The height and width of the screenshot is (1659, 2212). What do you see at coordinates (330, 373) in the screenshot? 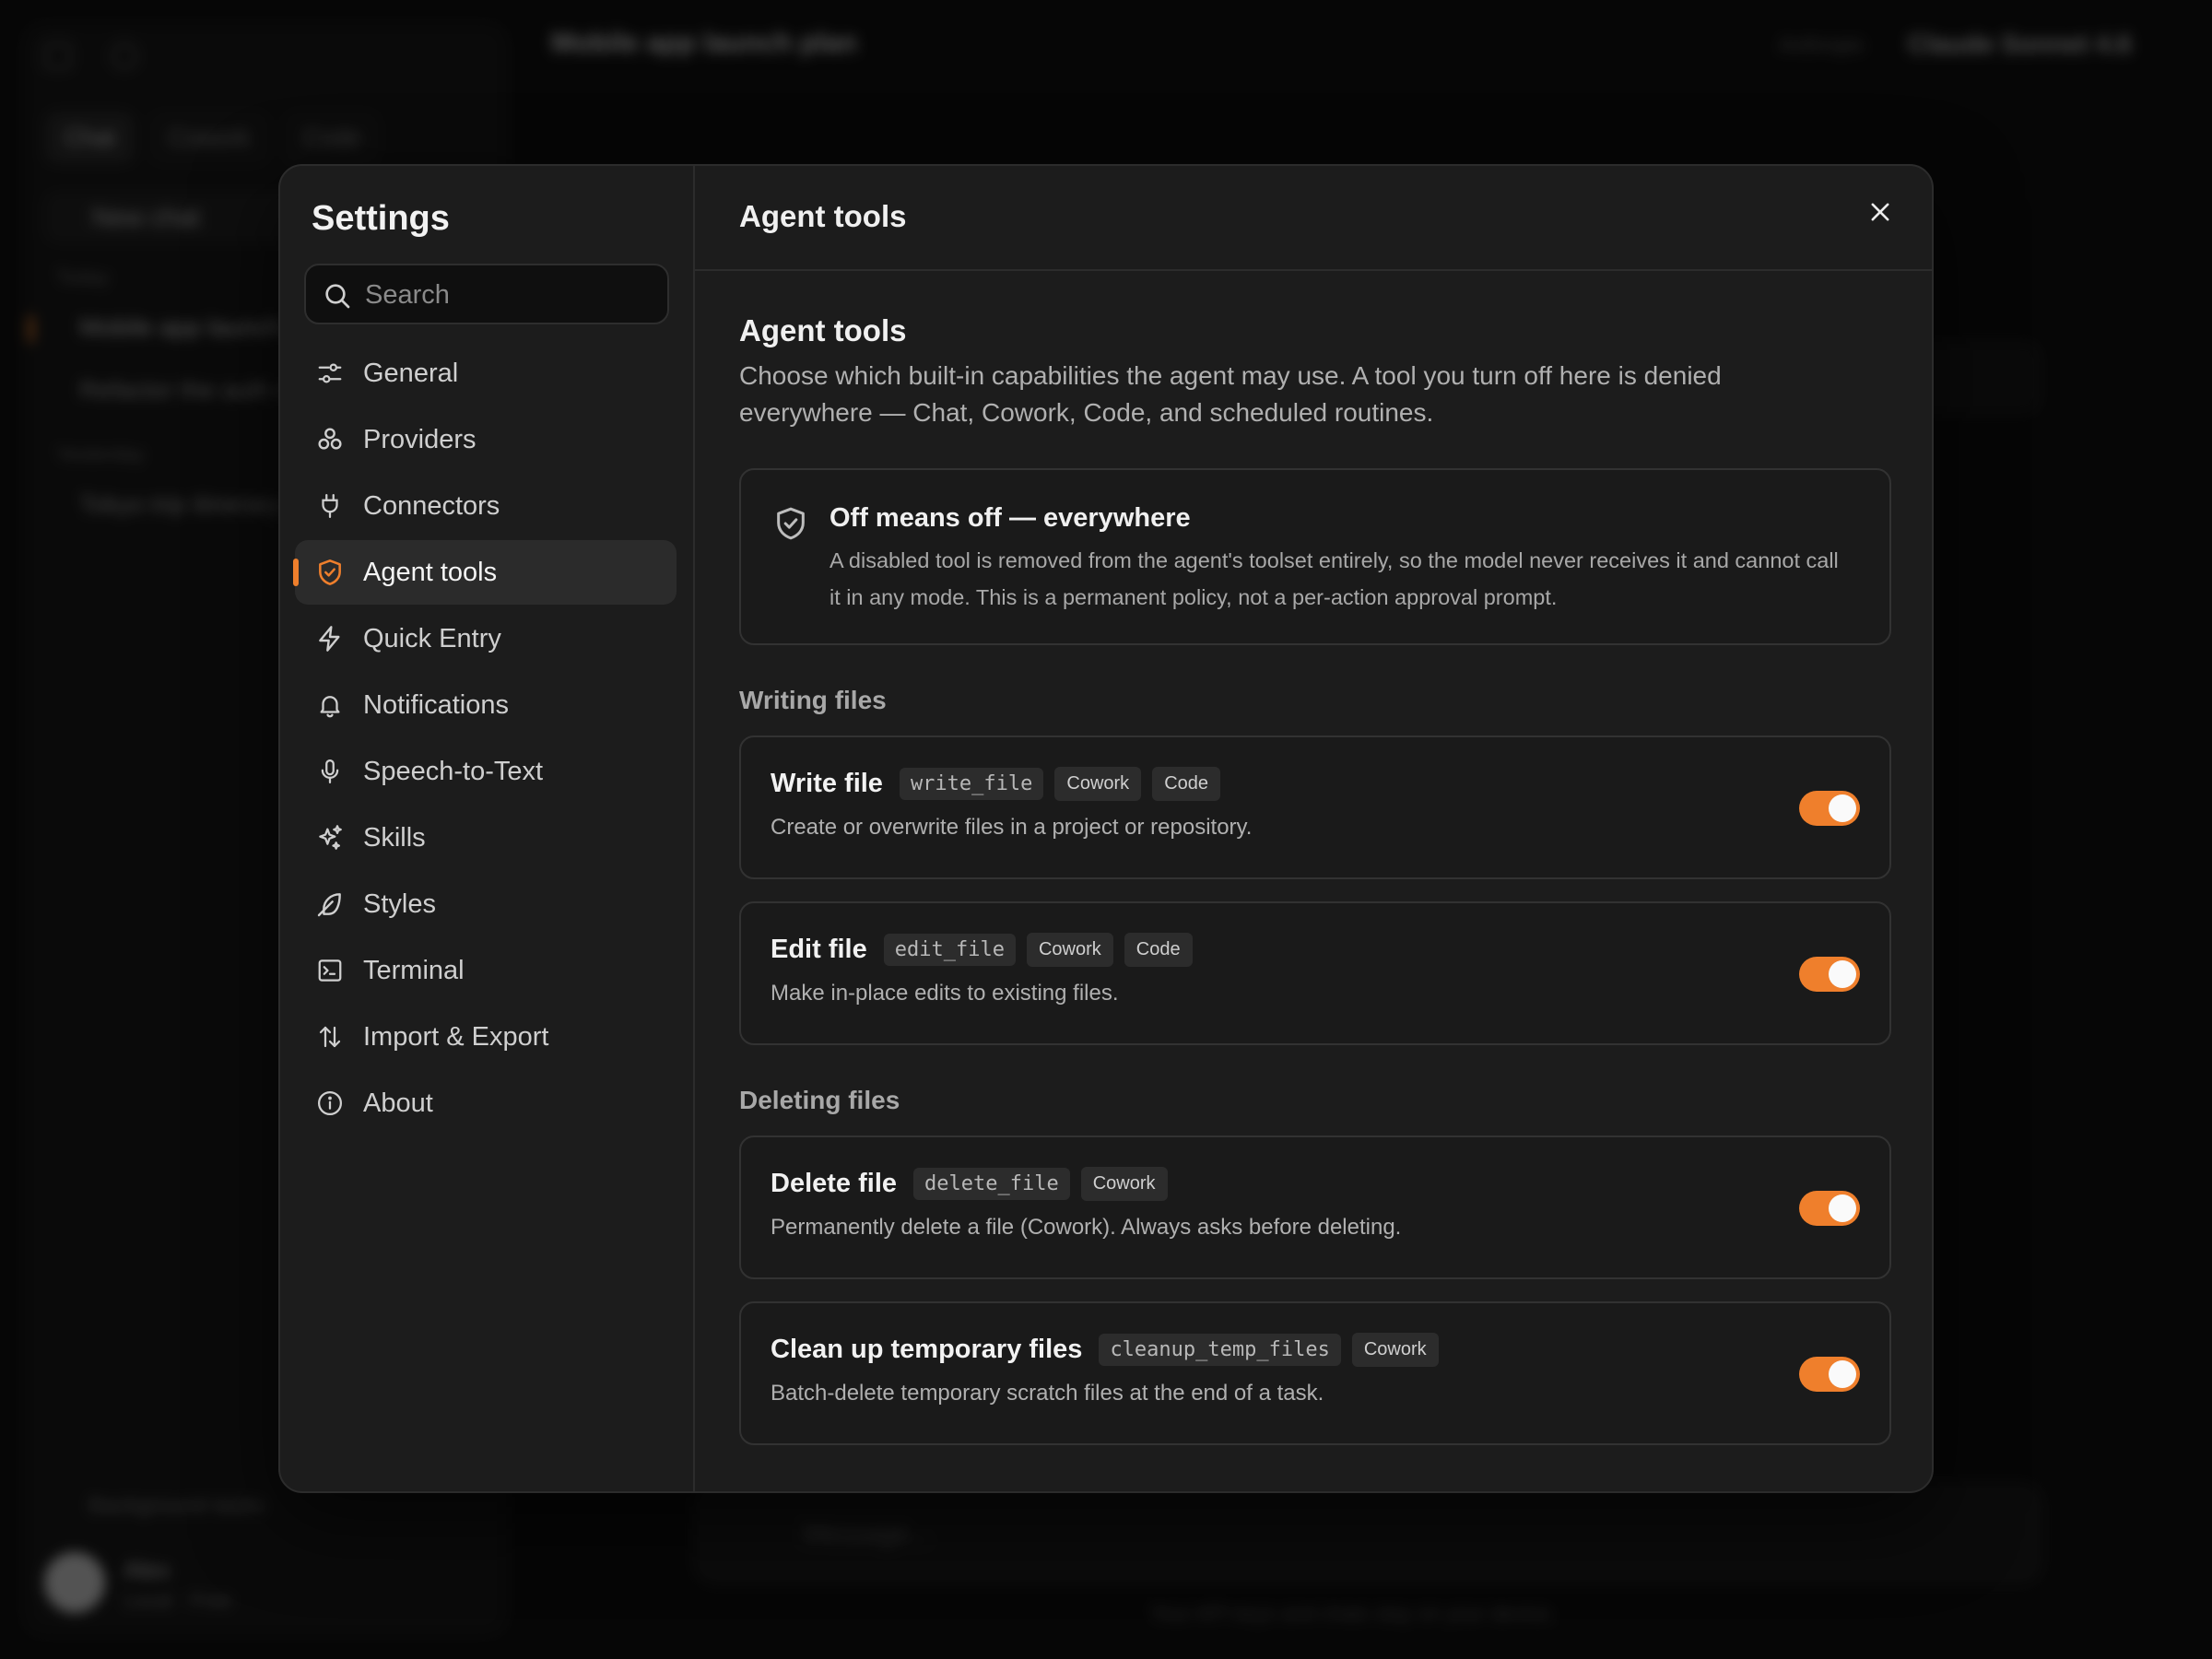
I see `sliders-icon` at bounding box center [330, 373].